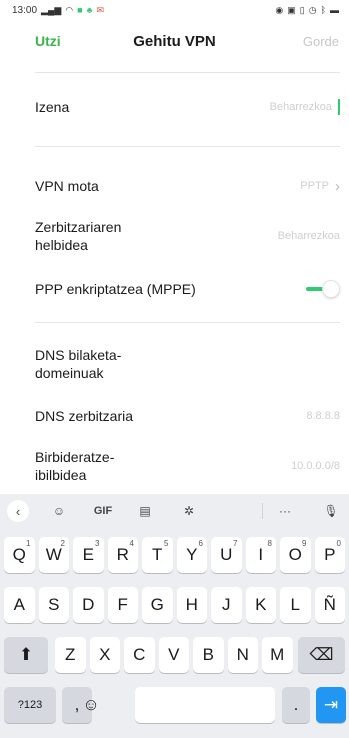  What do you see at coordinates (291, 10) in the screenshot?
I see `data-icon: ▣` at bounding box center [291, 10].